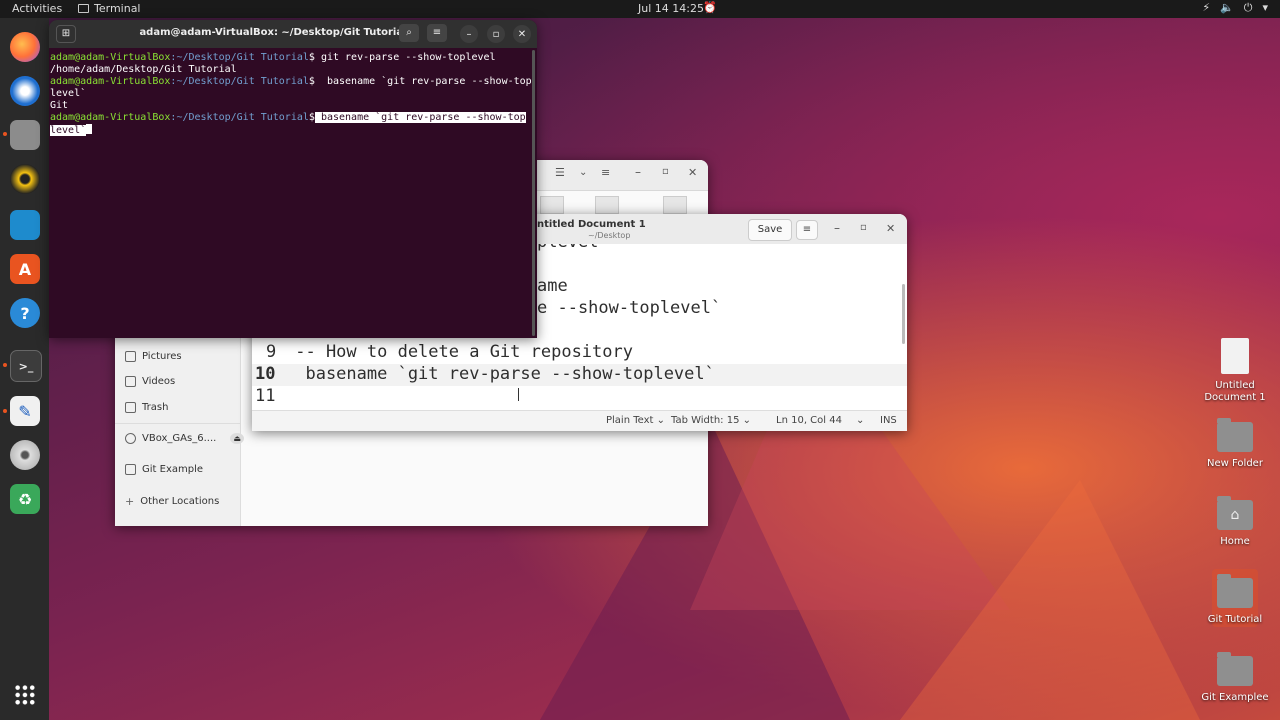 Image resolution: width=1280 pixels, height=720 pixels. I want to click on text-line: -- How to delete a Git repository, so click(459, 352).